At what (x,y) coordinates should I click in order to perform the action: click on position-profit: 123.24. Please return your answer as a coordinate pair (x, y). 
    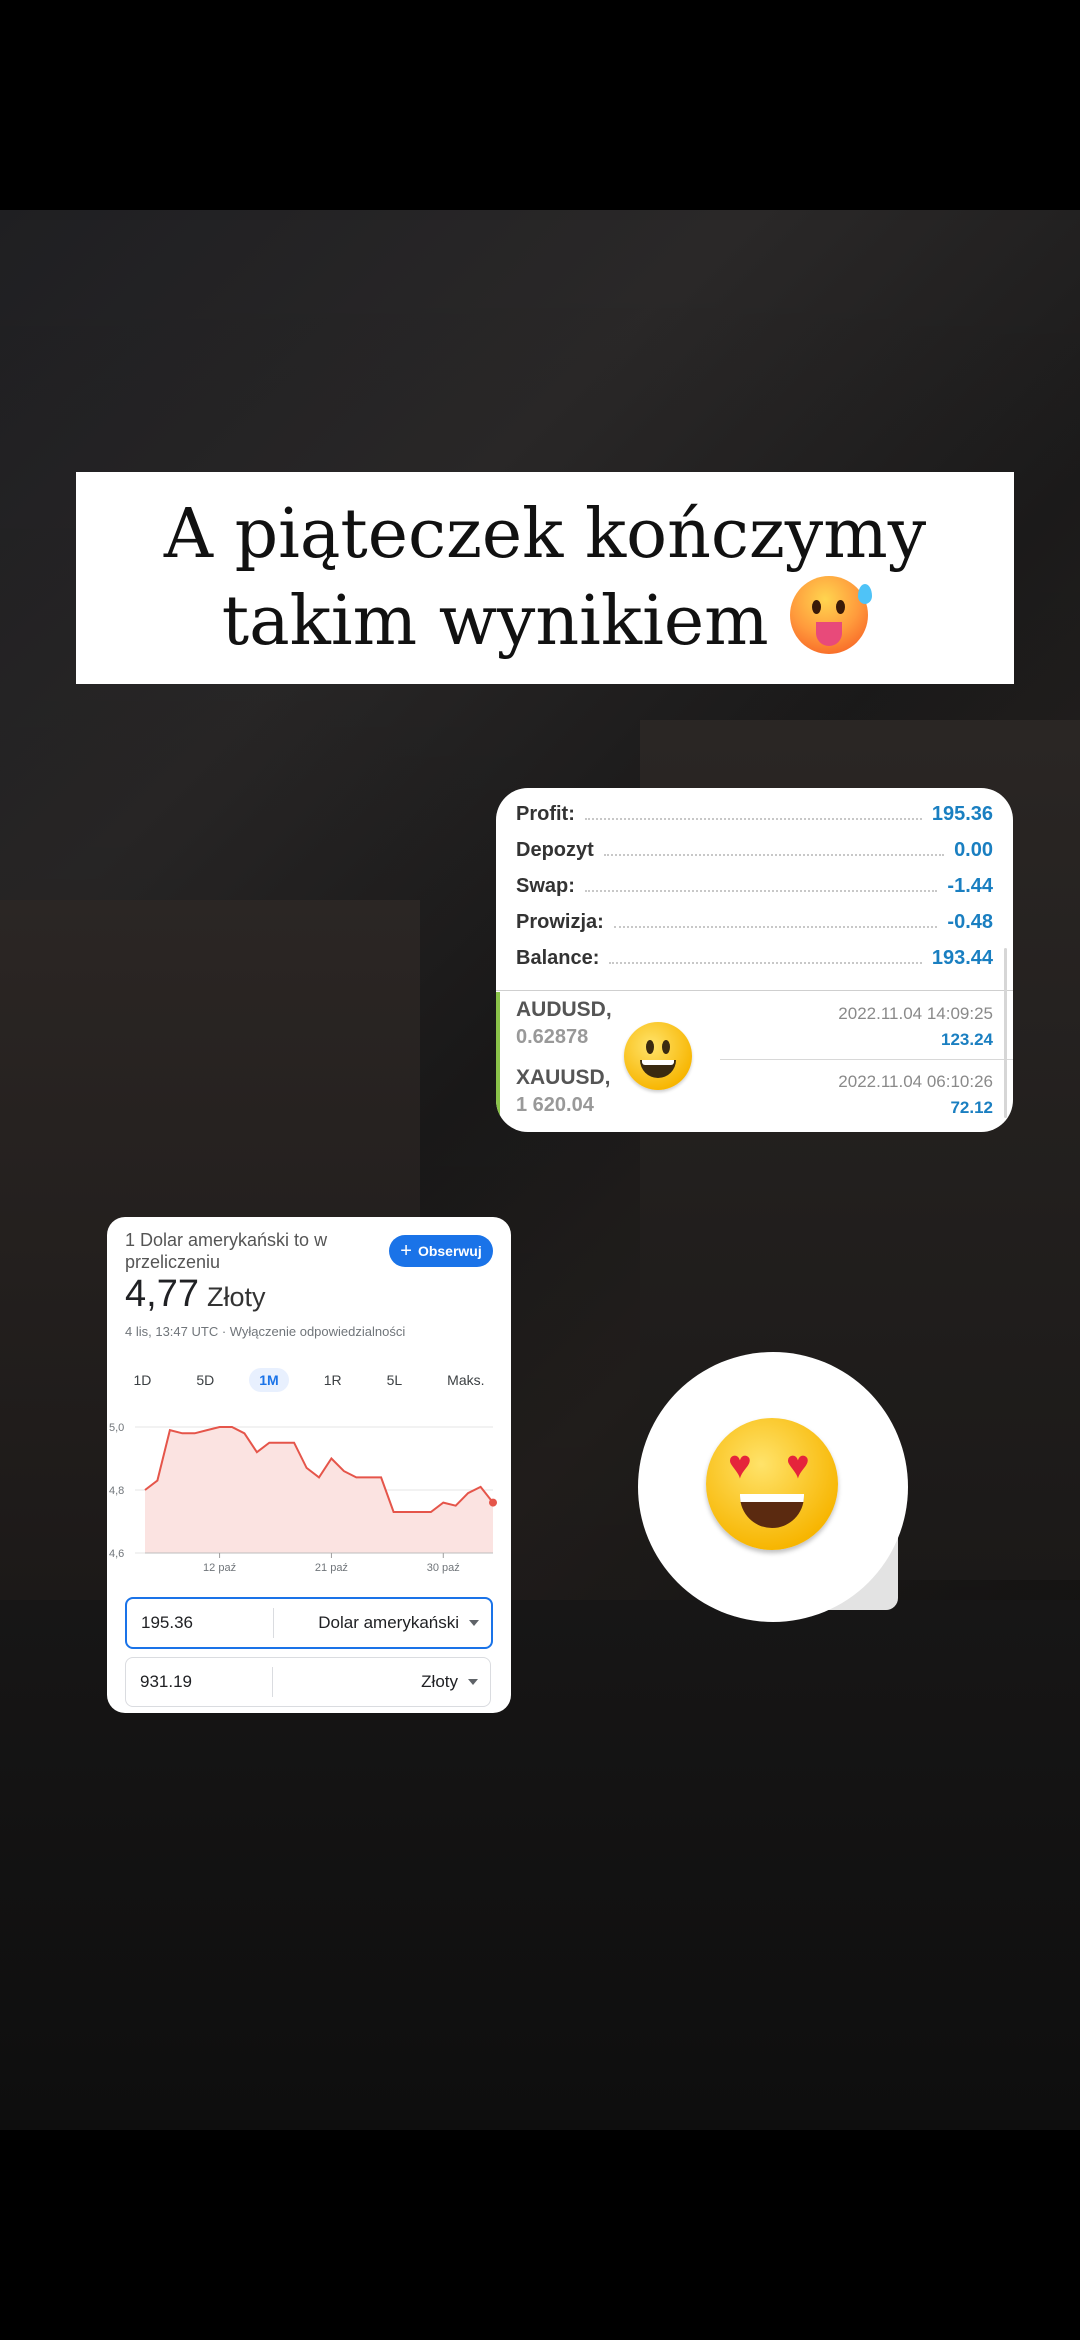
    Looking at the image, I should click on (967, 1039).